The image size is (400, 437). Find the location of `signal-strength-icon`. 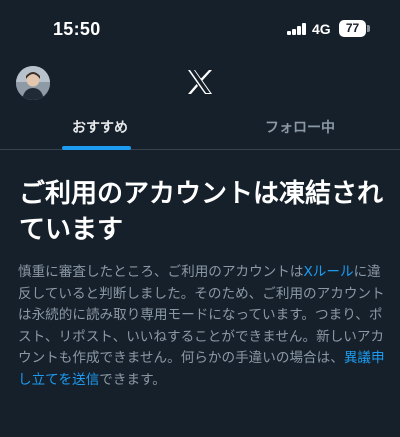

signal-strength-icon is located at coordinates (297, 29).